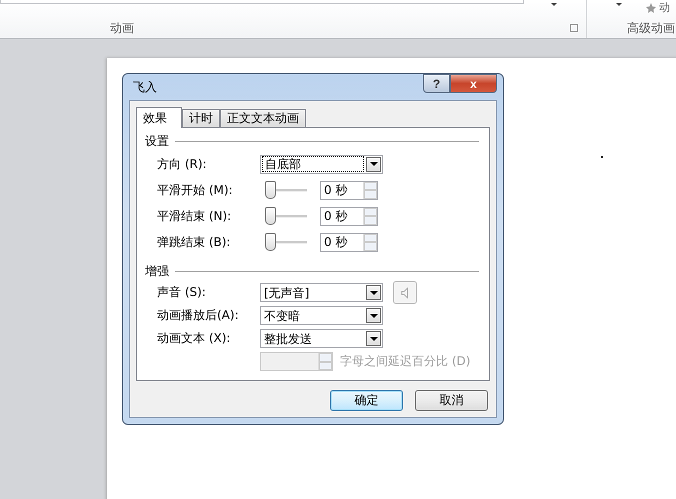 Image resolution: width=676 pixels, height=499 pixels. I want to click on ribbon-button: 动, so click(657, 7).